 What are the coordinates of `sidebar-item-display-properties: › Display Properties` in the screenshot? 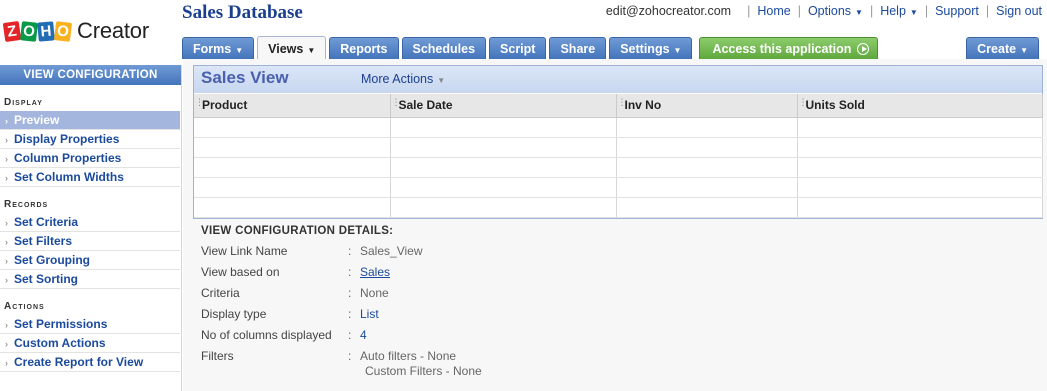 It's located at (90, 139).